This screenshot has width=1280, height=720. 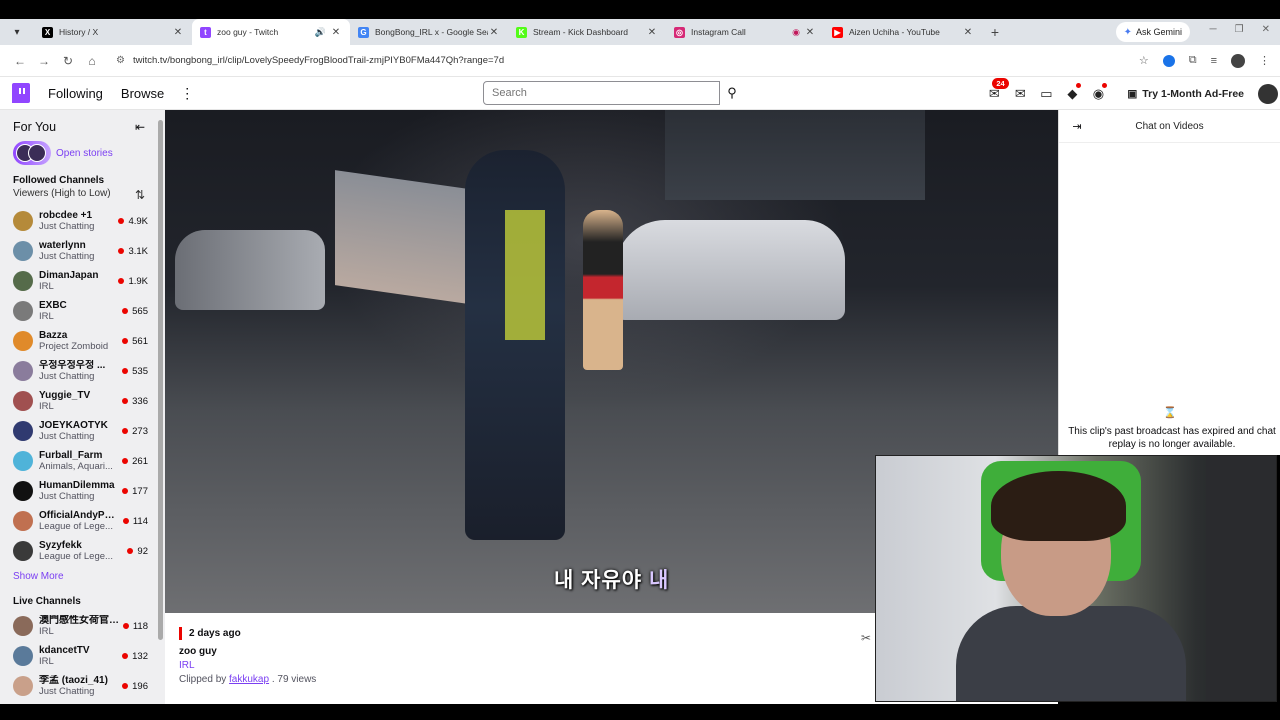 What do you see at coordinates (135, 686) in the screenshot?
I see `channel-viewer-count: 196` at bounding box center [135, 686].